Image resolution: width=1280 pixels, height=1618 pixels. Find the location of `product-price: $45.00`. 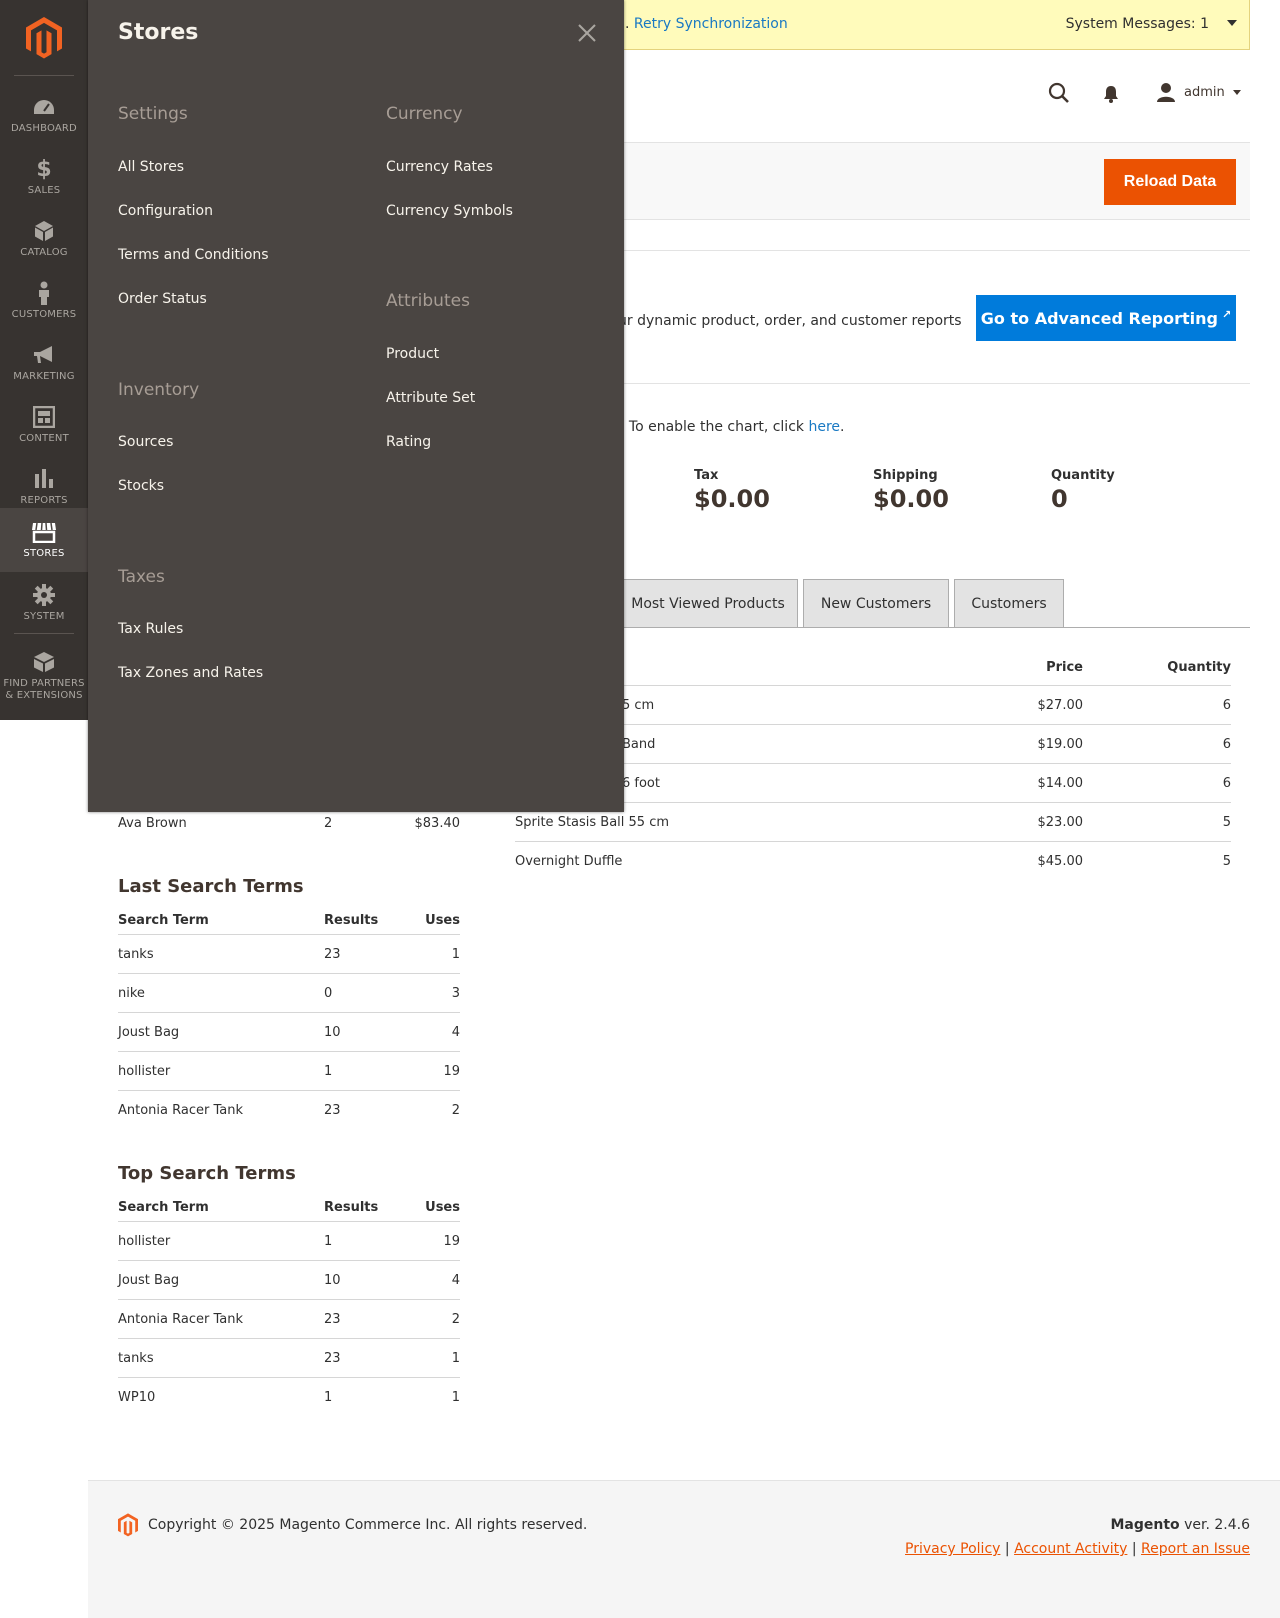

product-price: $45.00 is located at coordinates (1060, 861).